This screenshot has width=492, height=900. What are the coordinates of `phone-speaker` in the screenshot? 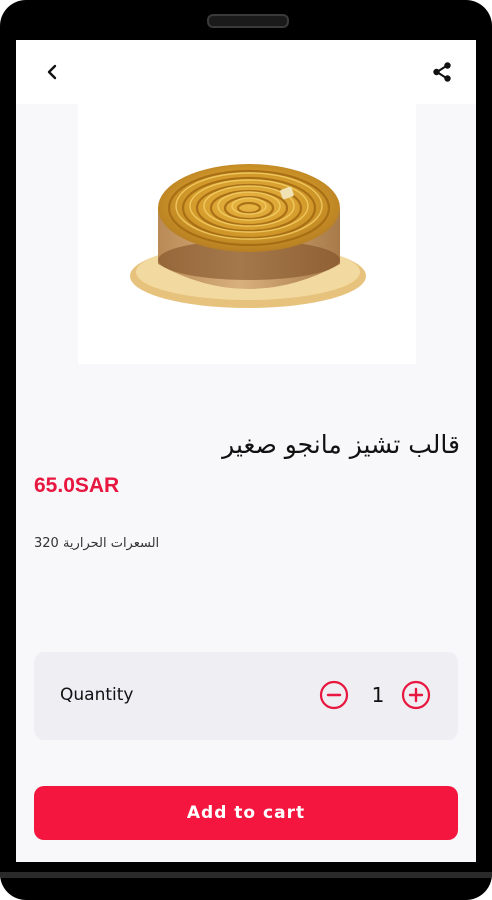 It's located at (248, 21).